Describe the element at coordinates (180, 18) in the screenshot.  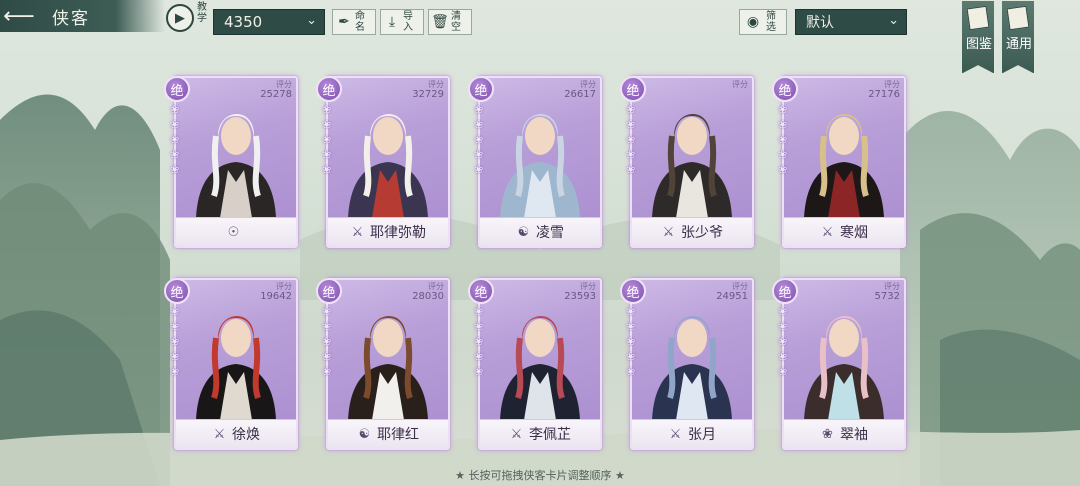
I see `tutorial-button: ▶` at that location.